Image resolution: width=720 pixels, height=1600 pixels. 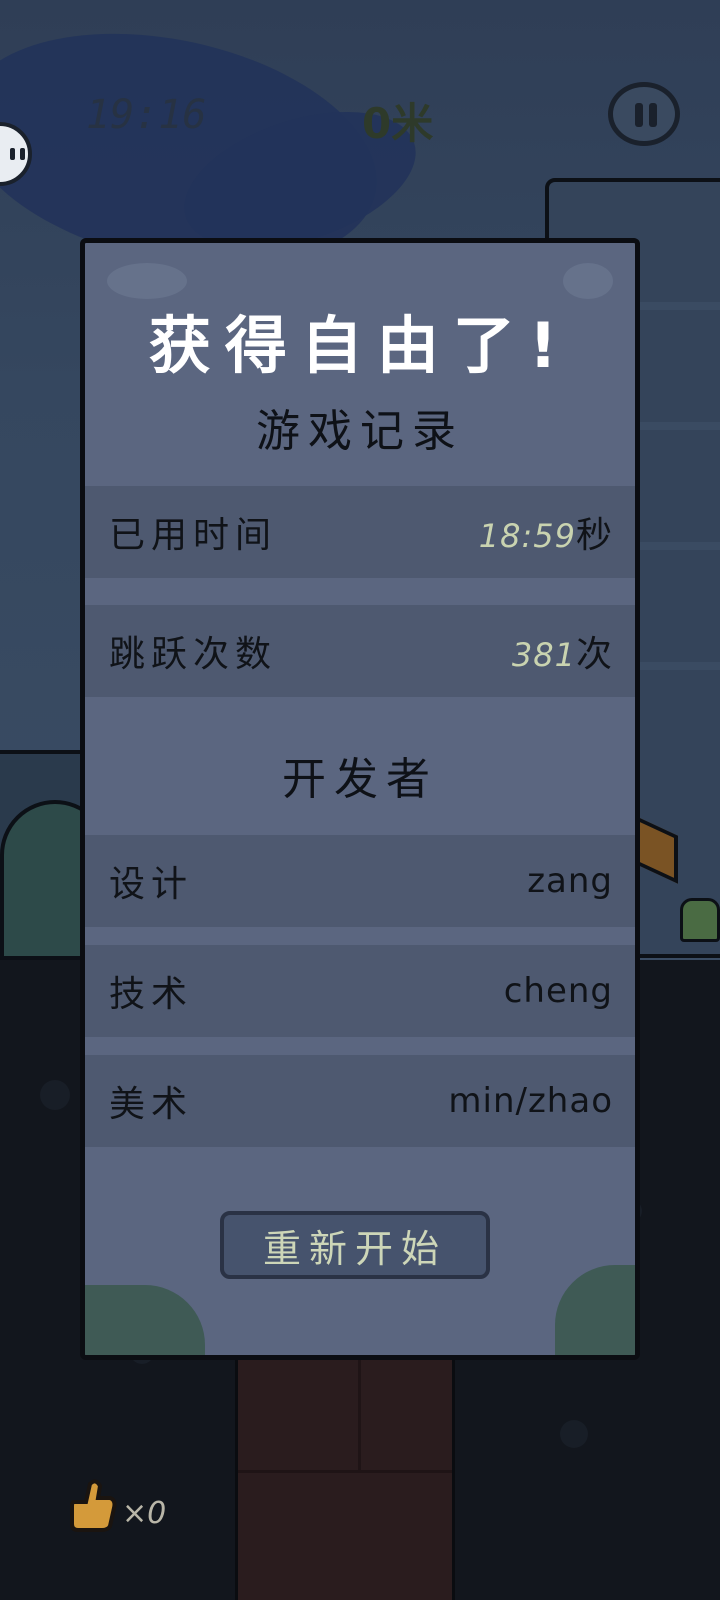 I want to click on developer-row-tech: 技术 cheng, so click(x=360, y=991).